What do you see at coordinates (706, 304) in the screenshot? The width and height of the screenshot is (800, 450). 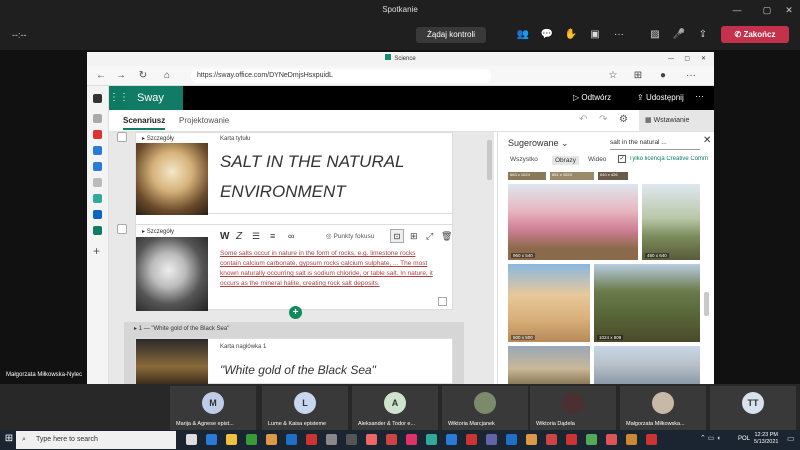 I see `panel-scrollbar` at bounding box center [706, 304].